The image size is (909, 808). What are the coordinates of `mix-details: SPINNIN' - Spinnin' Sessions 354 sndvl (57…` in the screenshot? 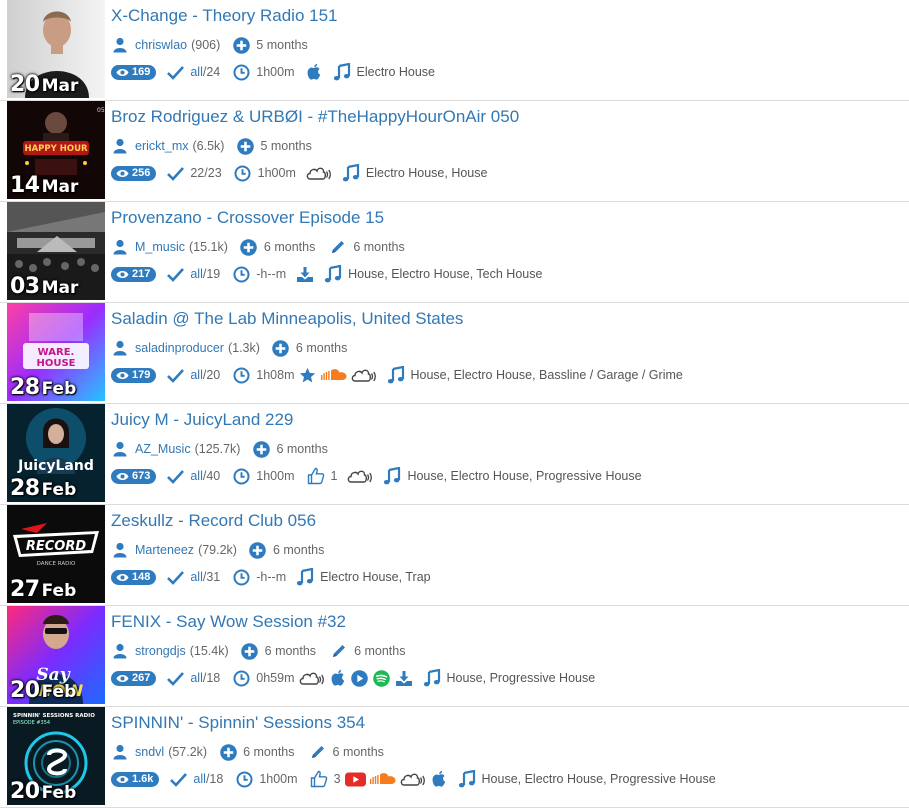 It's located at (510, 757).